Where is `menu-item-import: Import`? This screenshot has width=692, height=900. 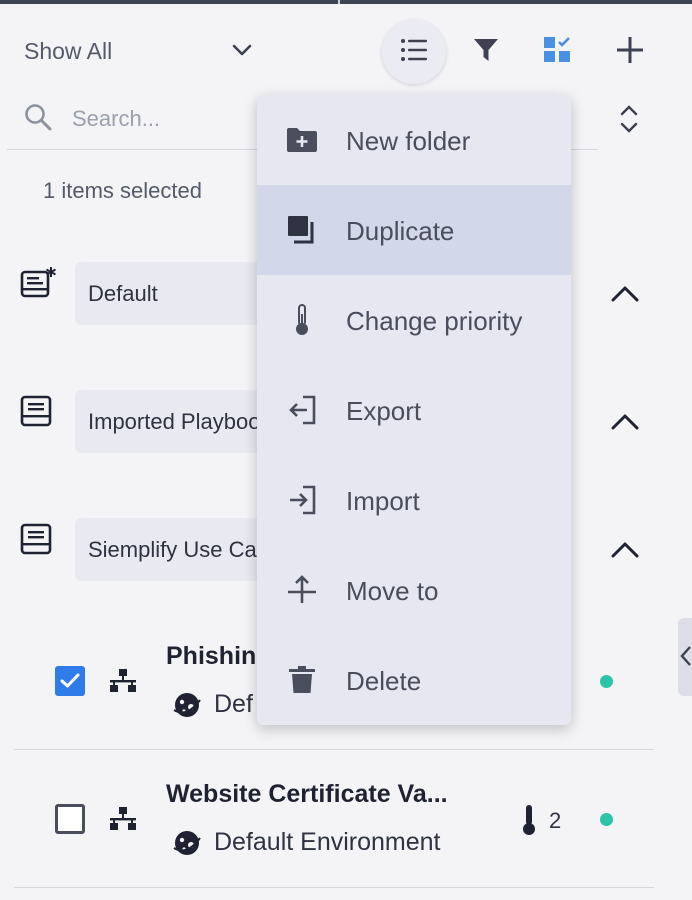
menu-item-import: Import is located at coordinates (414, 500).